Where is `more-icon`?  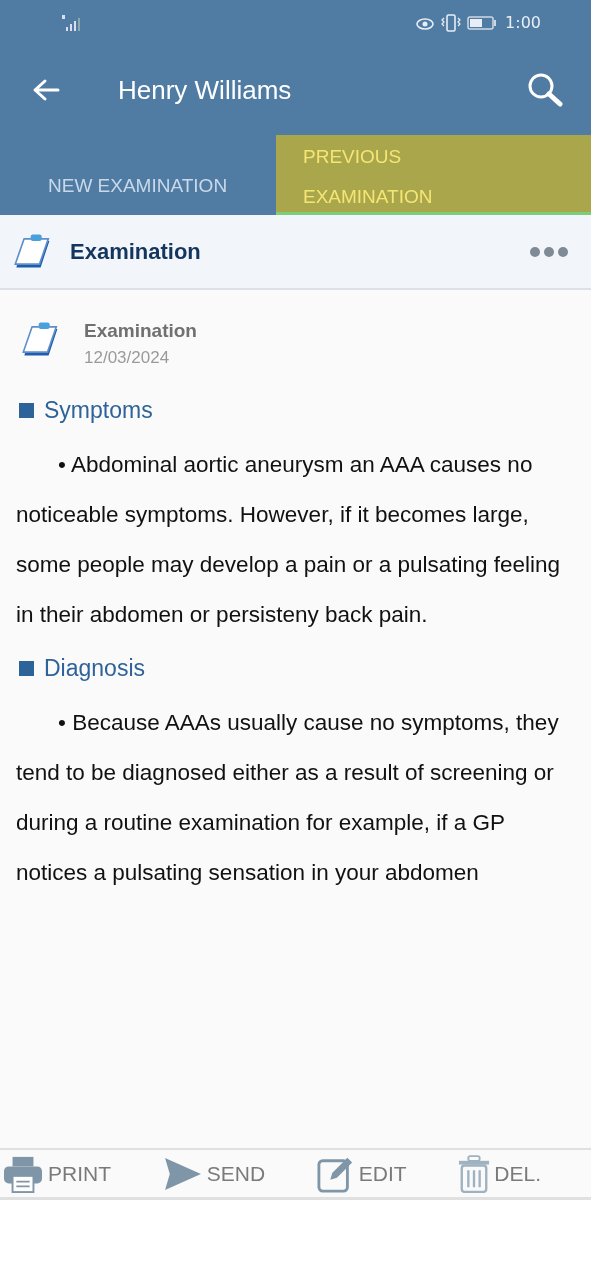 more-icon is located at coordinates (549, 251).